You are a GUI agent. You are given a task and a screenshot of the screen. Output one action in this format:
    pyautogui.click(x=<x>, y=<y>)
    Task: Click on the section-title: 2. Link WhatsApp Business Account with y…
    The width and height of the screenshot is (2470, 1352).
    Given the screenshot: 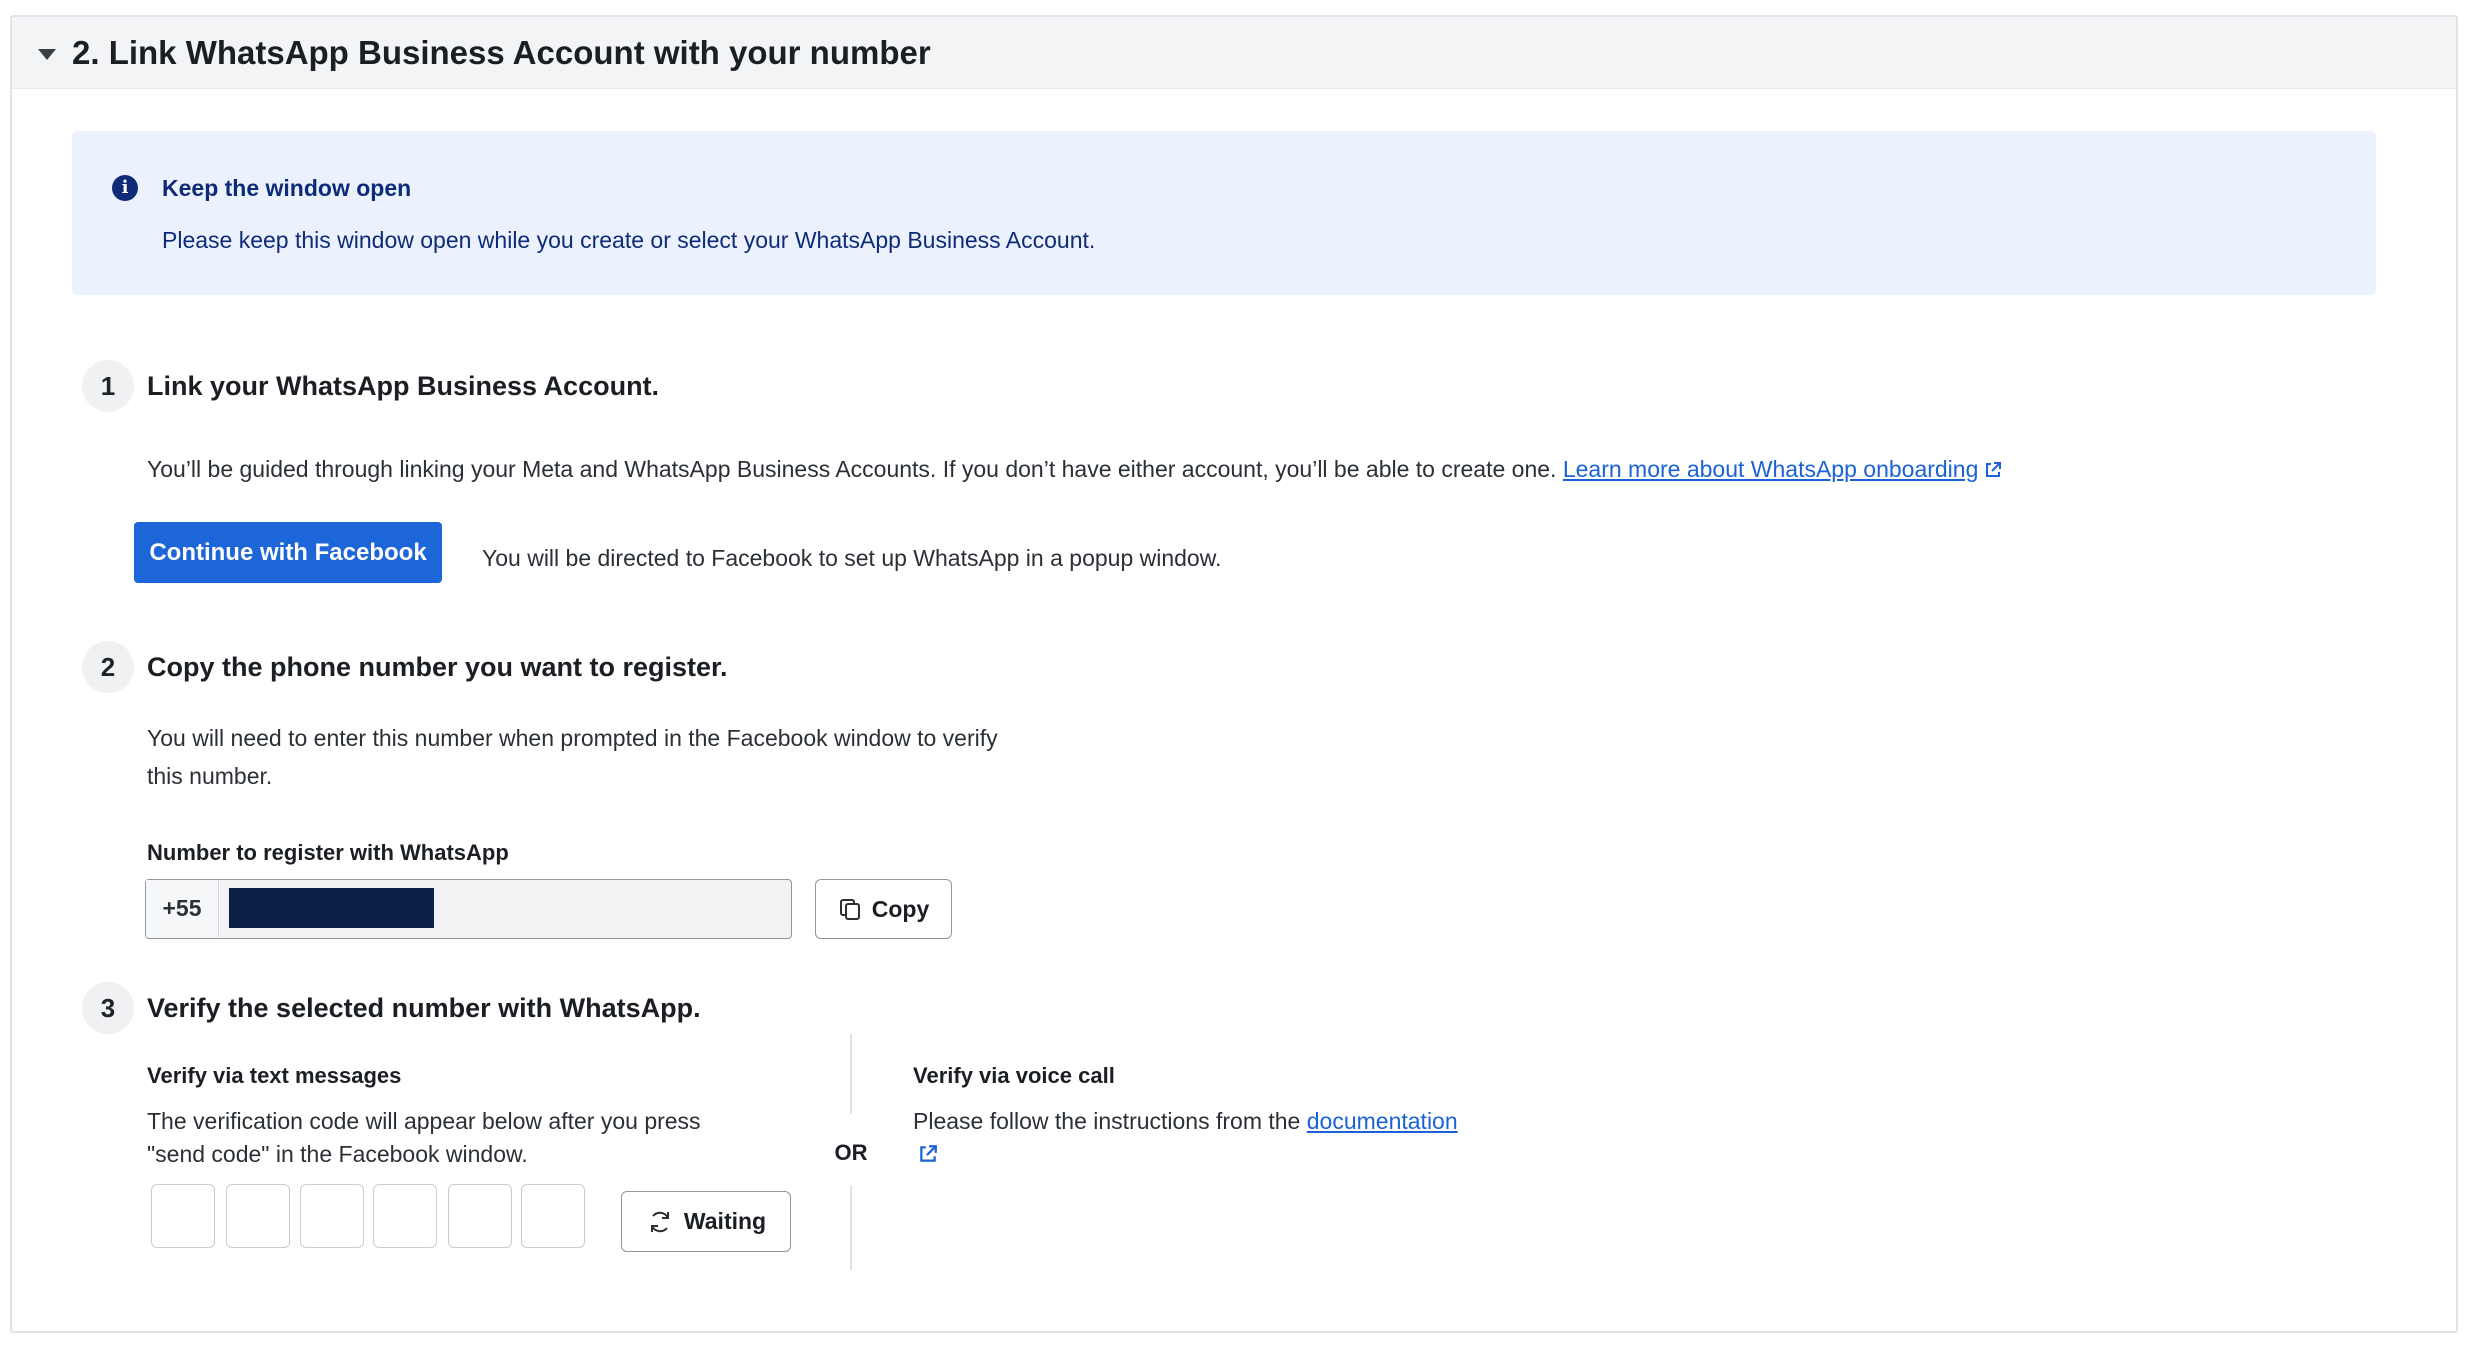 What is the action you would take?
    pyautogui.click(x=501, y=52)
    